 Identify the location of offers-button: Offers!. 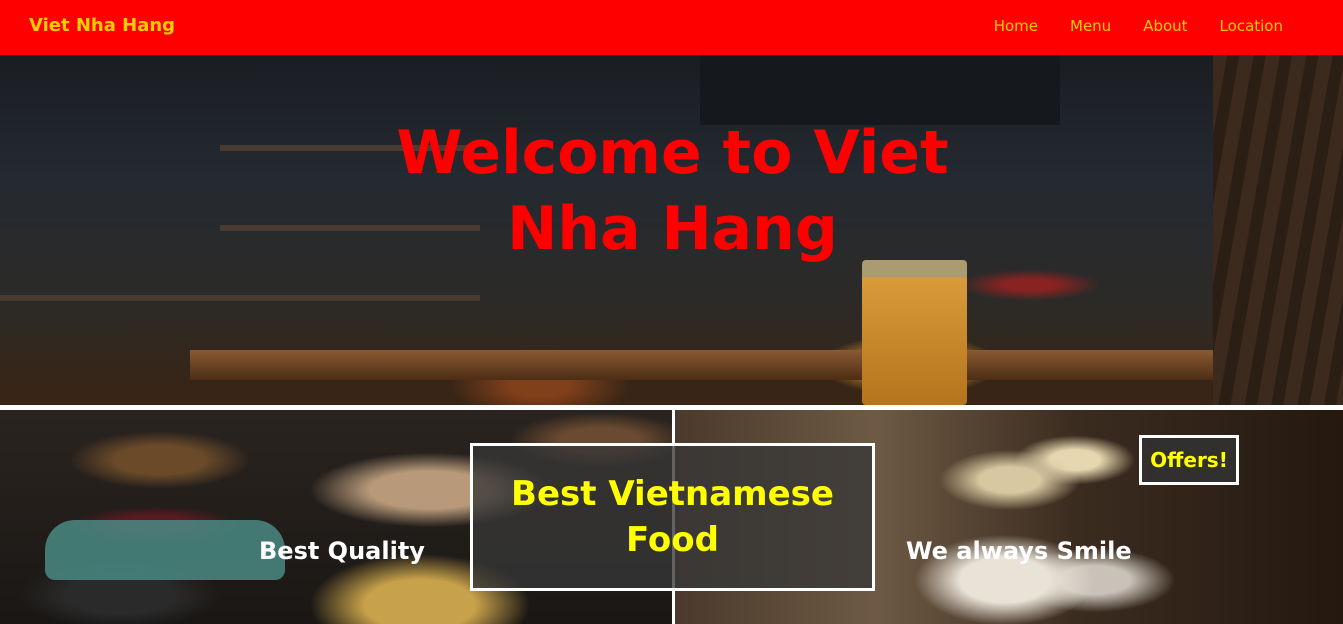
(1189, 460).